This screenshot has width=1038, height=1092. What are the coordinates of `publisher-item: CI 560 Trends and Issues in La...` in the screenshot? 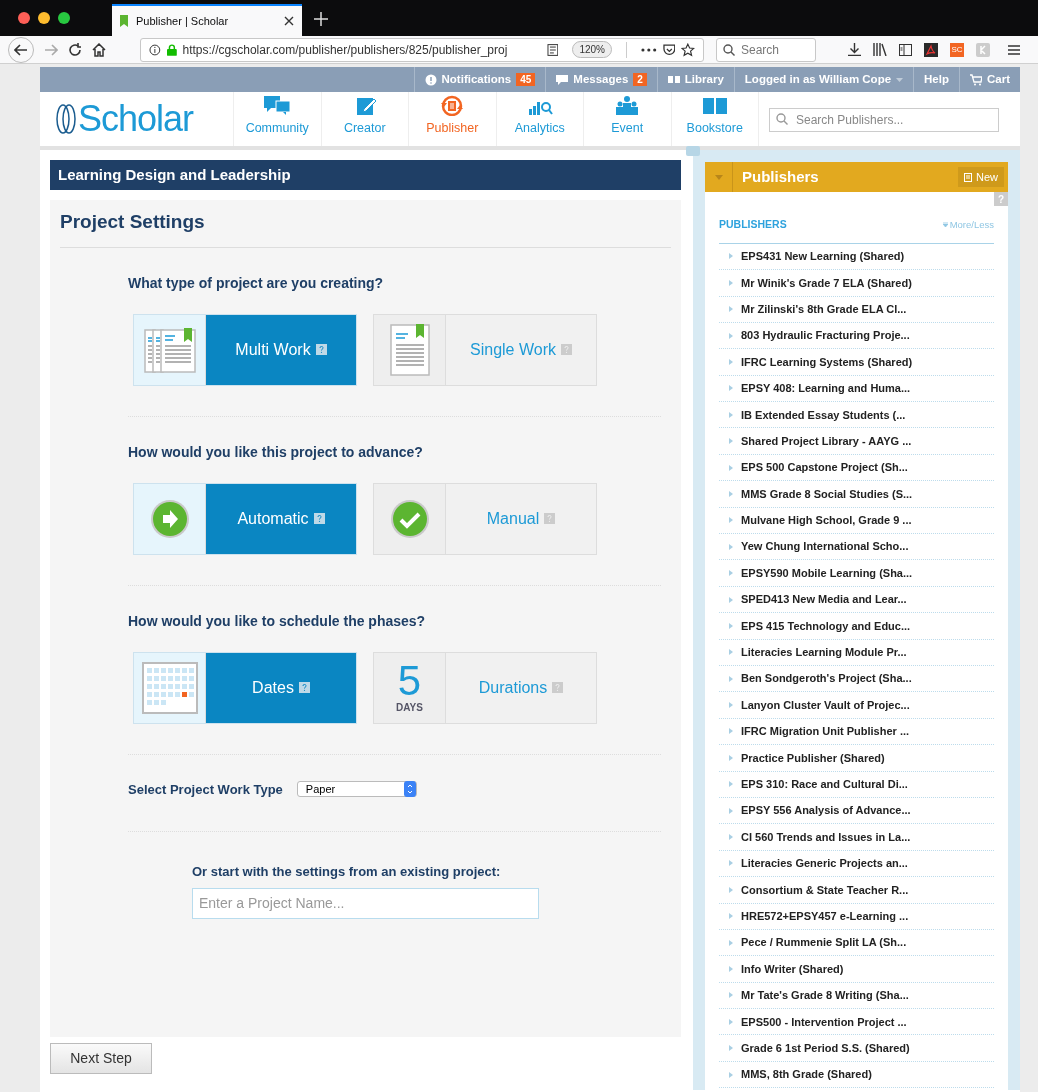 It's located at (856, 837).